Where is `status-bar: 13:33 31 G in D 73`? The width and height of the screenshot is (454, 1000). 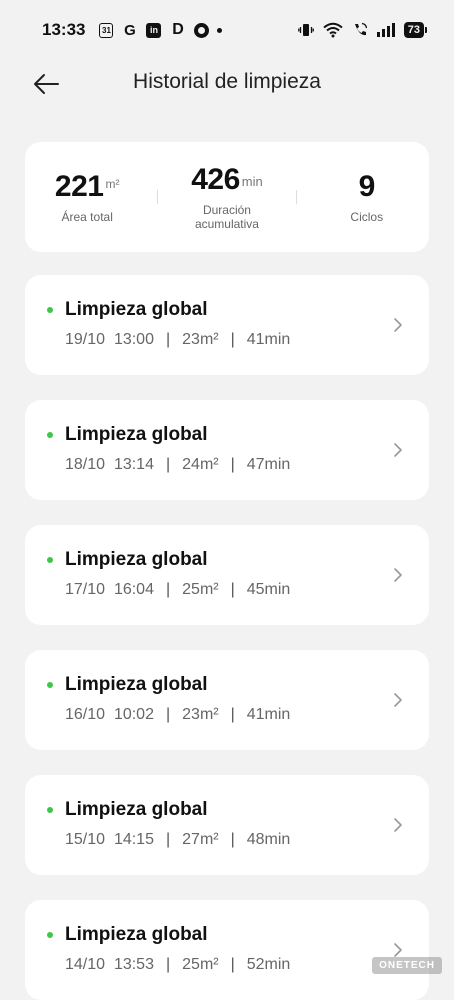 status-bar: 13:33 31 G in D 73 is located at coordinates (227, 30).